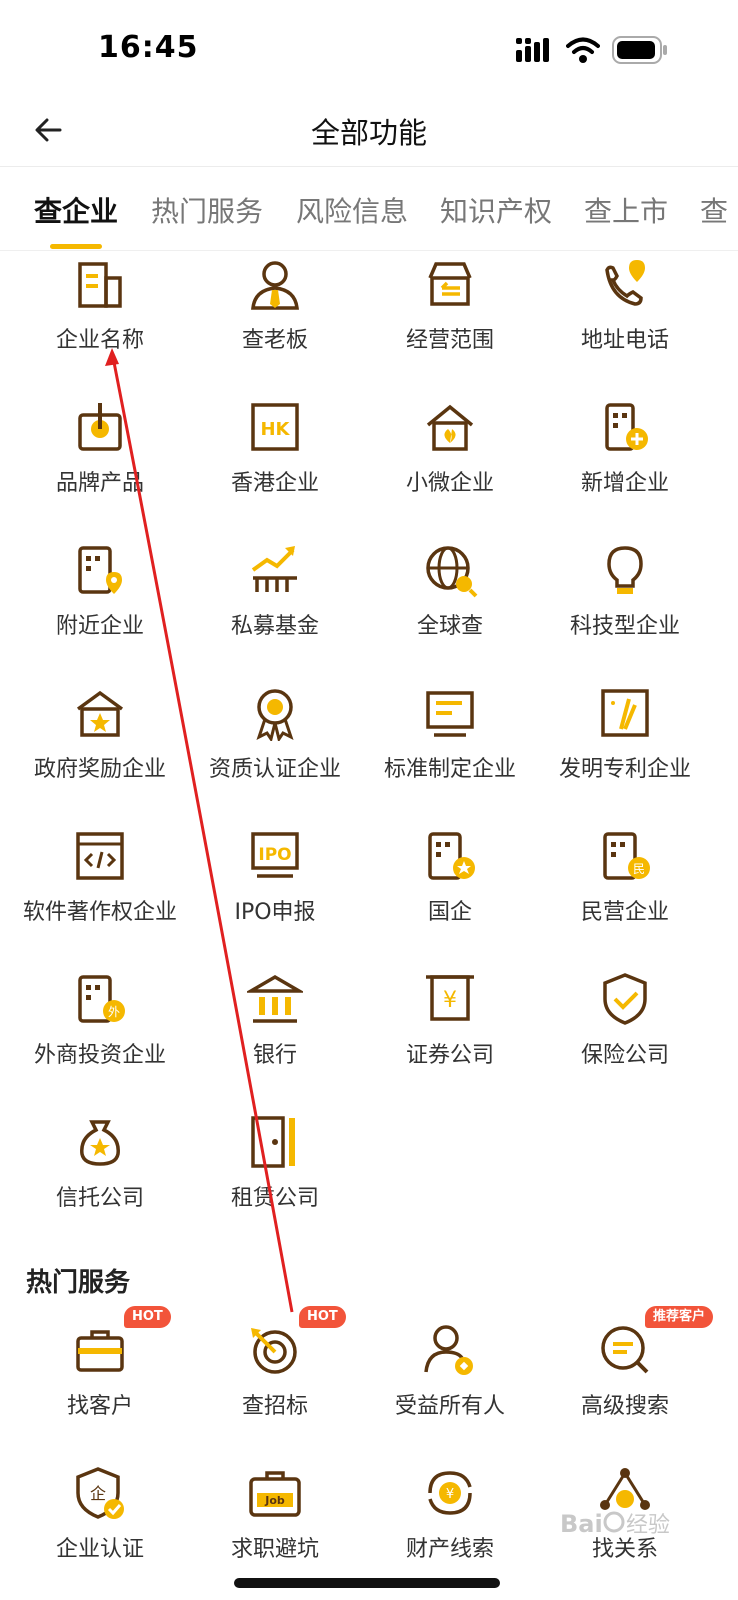 The image size is (738, 1600). I want to click on company-function-item: 标准制定企业, so click(450, 735).